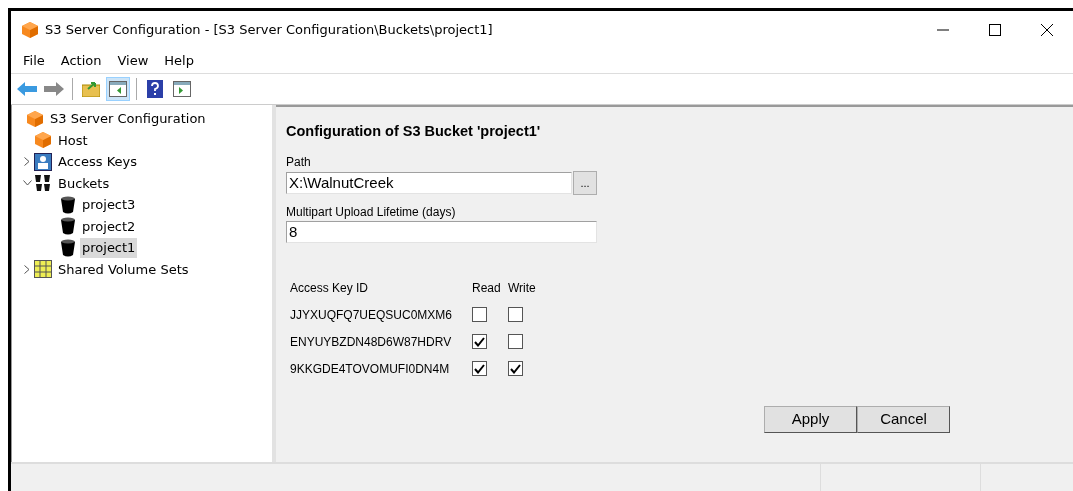  I want to click on path-field: X:\WalnutCreek, so click(429, 182).